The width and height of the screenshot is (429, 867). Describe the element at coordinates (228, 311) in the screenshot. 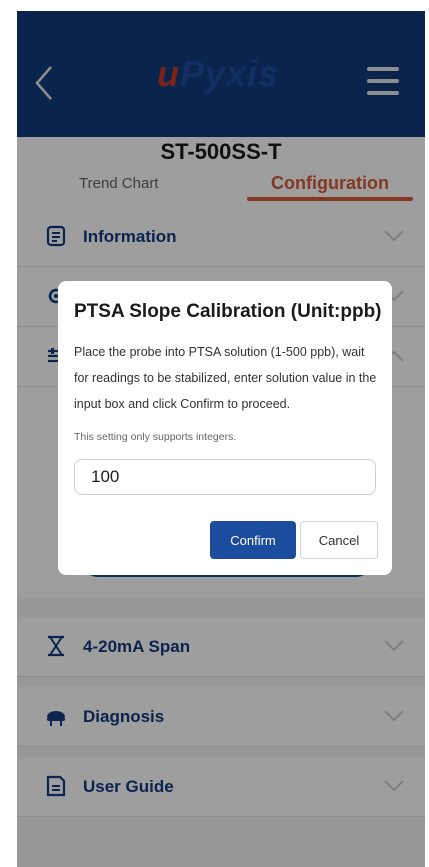

I see `dialog-title: PTSA Slope Calibration (Unit:ppb)` at that location.